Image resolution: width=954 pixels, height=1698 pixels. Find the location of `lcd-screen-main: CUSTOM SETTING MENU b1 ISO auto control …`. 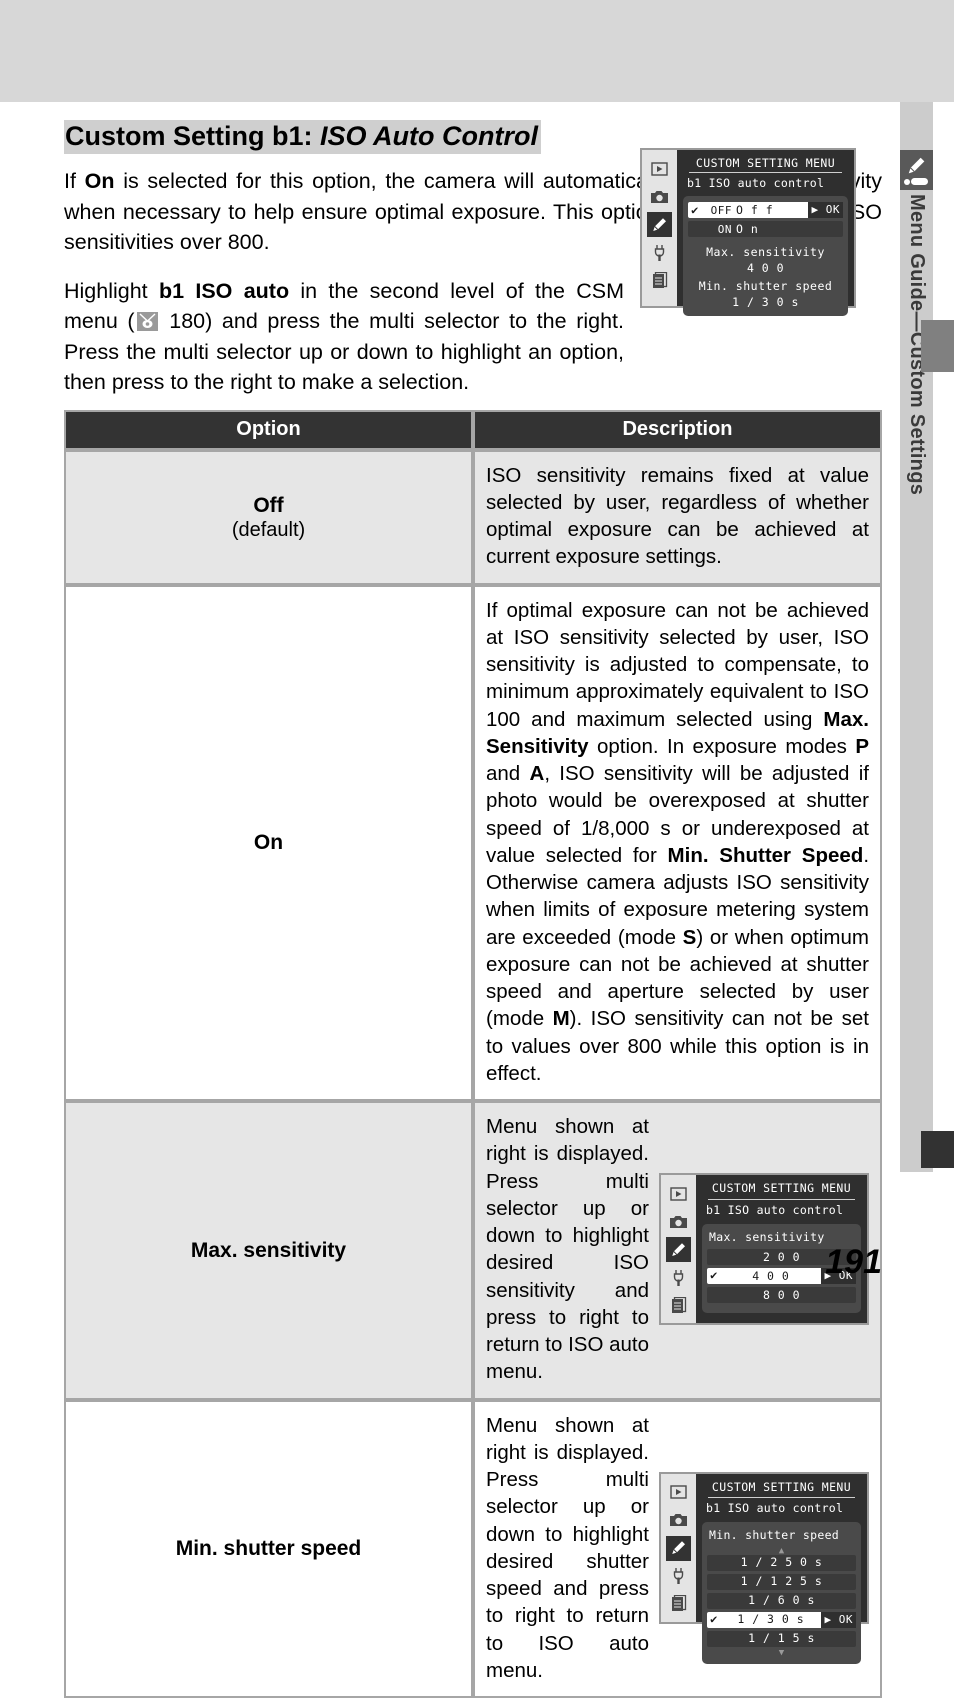

lcd-screen-main: CUSTOM SETTING MENU b1 ISO auto control … is located at coordinates (765, 233).